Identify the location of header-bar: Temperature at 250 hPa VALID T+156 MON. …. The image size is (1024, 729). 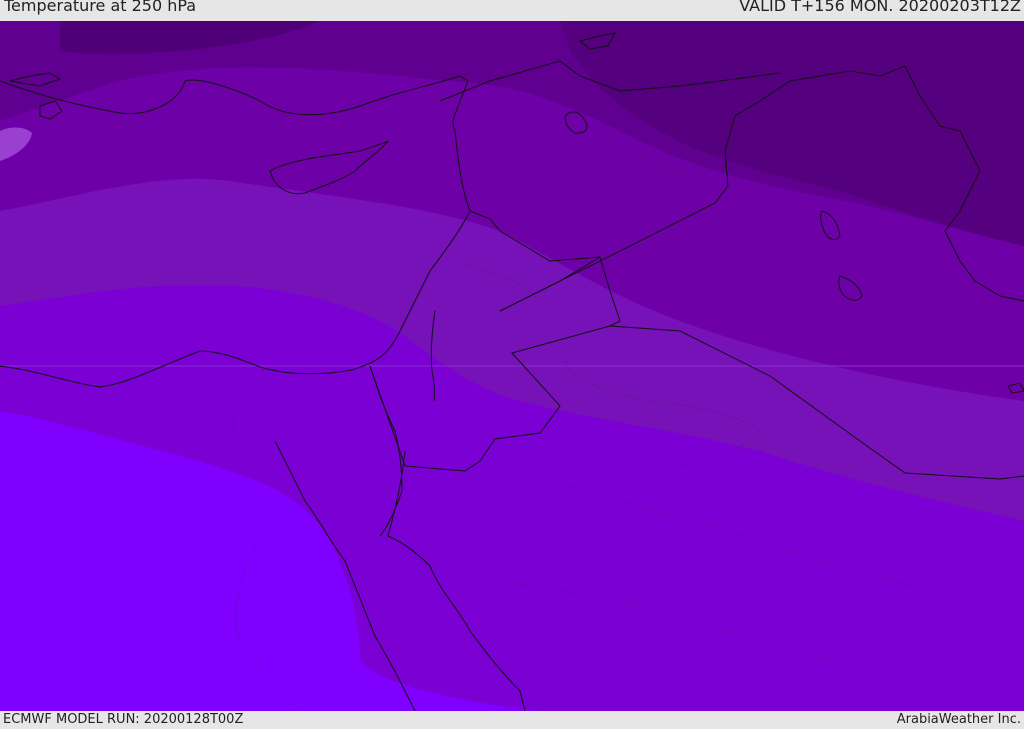
(512, 10).